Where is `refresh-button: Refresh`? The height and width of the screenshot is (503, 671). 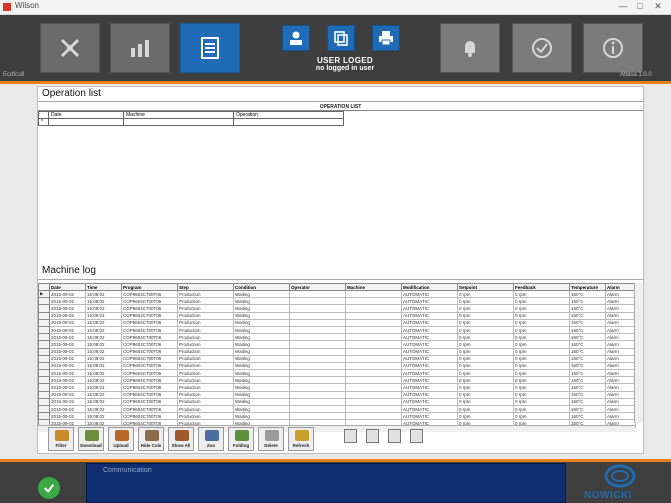 refresh-button: Refresh is located at coordinates (301, 439).